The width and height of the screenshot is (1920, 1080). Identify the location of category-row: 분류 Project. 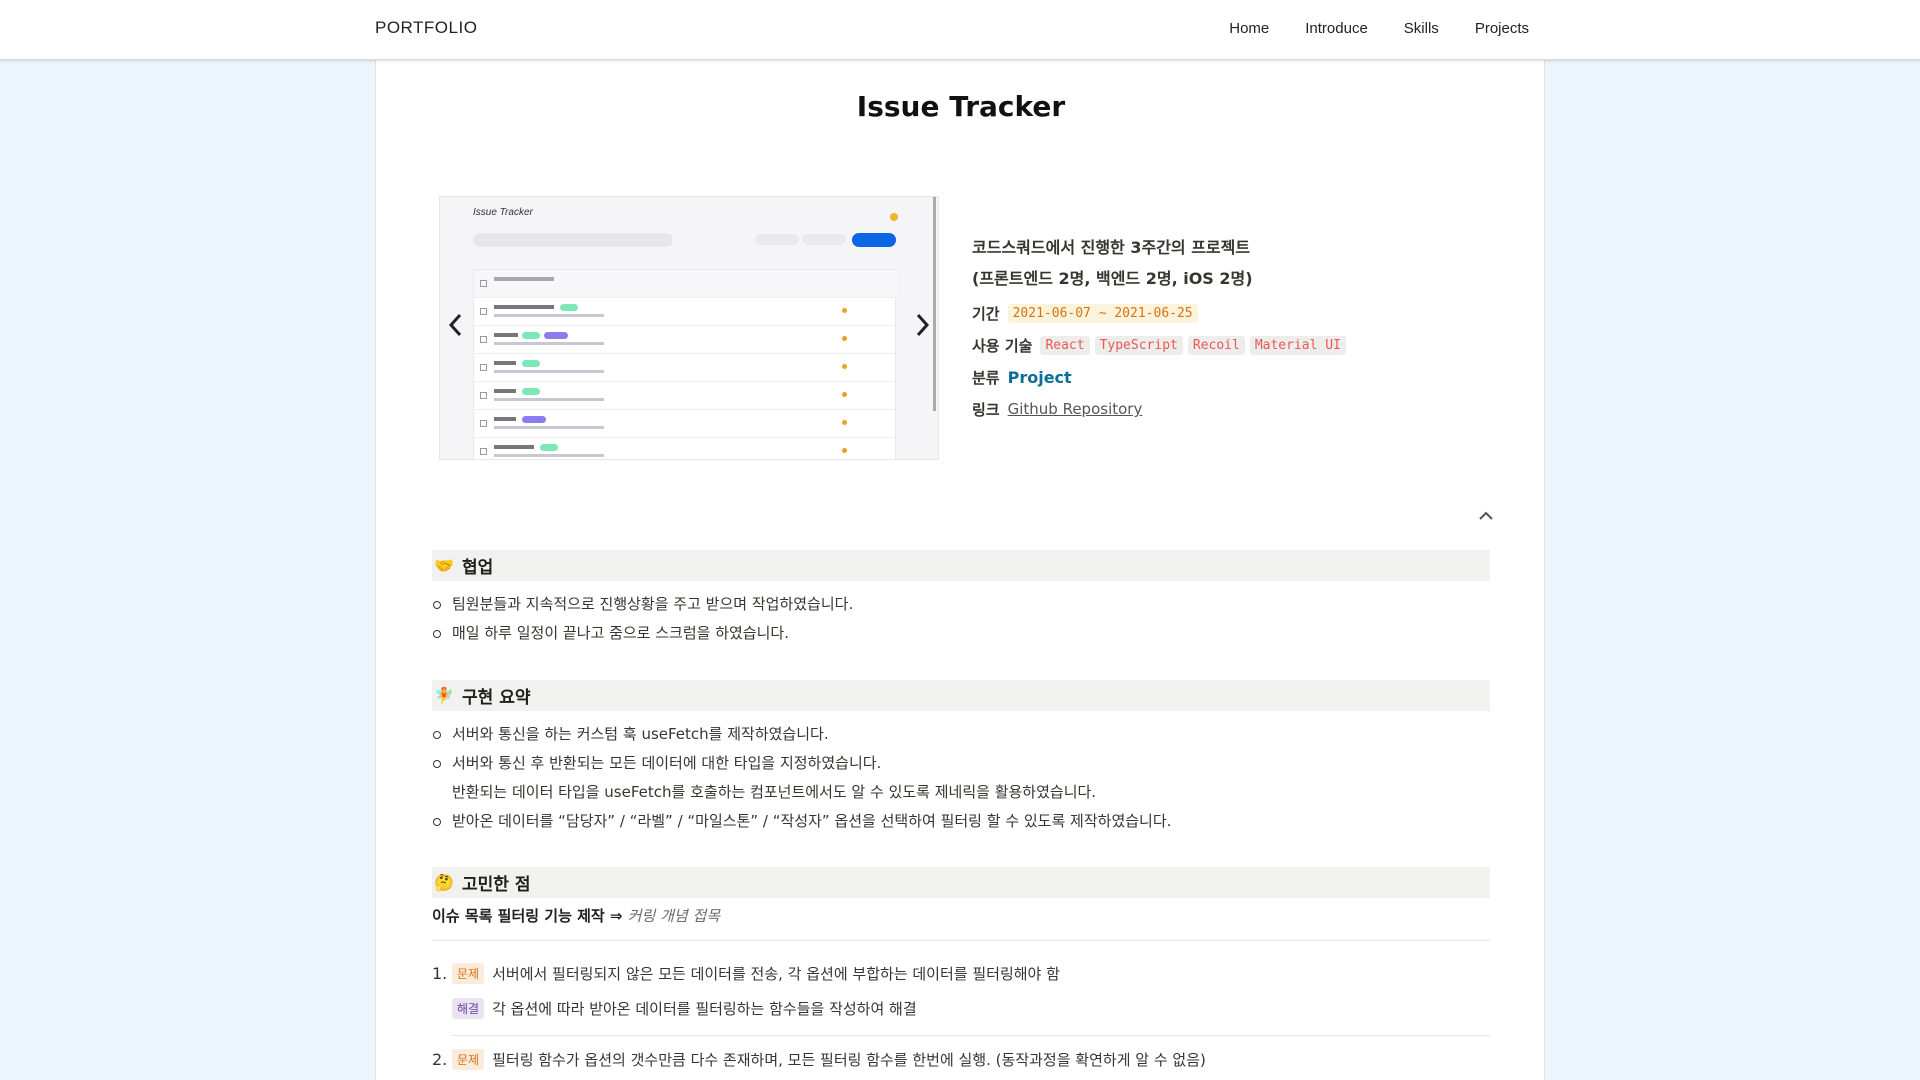
(1232, 377).